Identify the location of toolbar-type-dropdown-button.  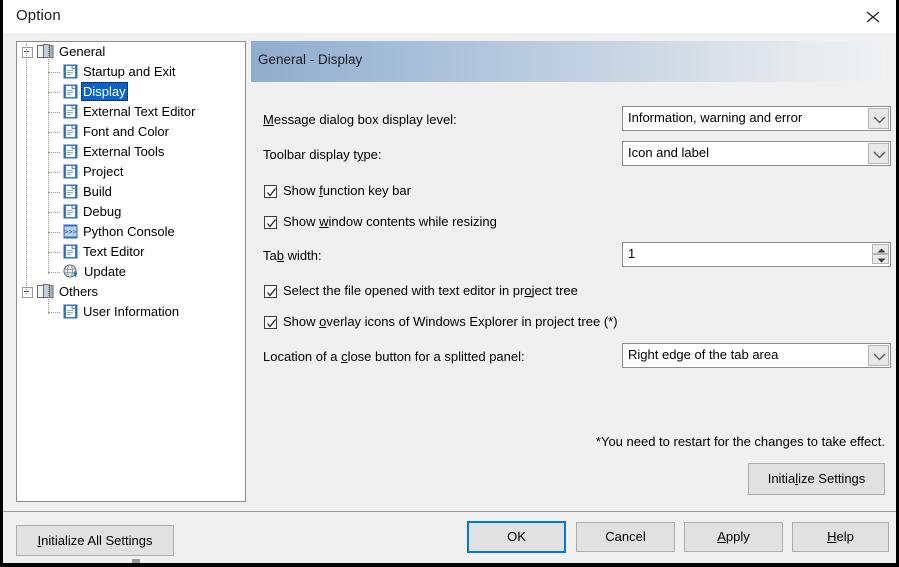
(878, 153).